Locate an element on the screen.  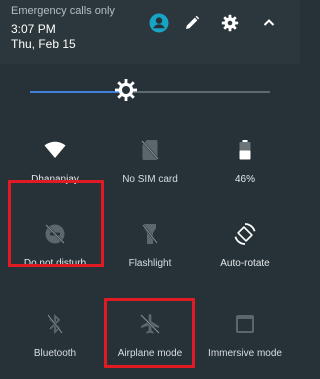
tile-label: Immersive mode is located at coordinates (245, 353).